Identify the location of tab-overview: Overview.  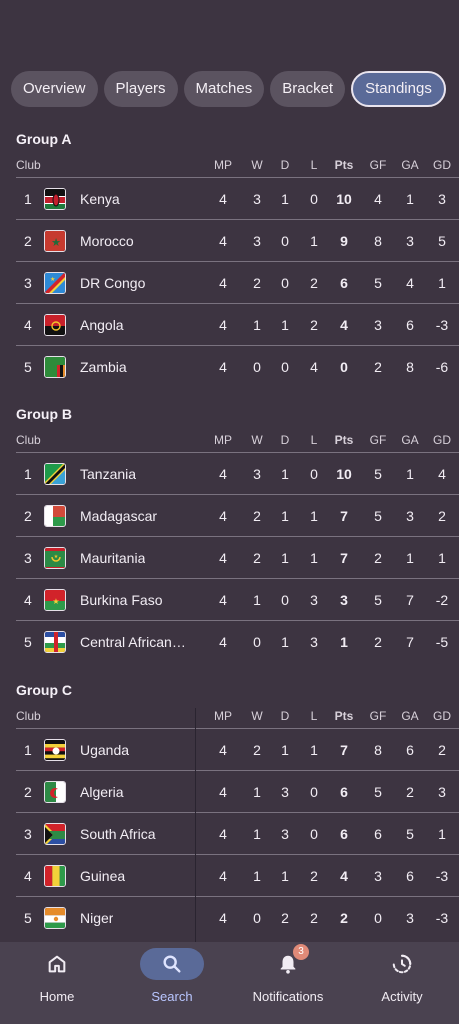
(54, 89).